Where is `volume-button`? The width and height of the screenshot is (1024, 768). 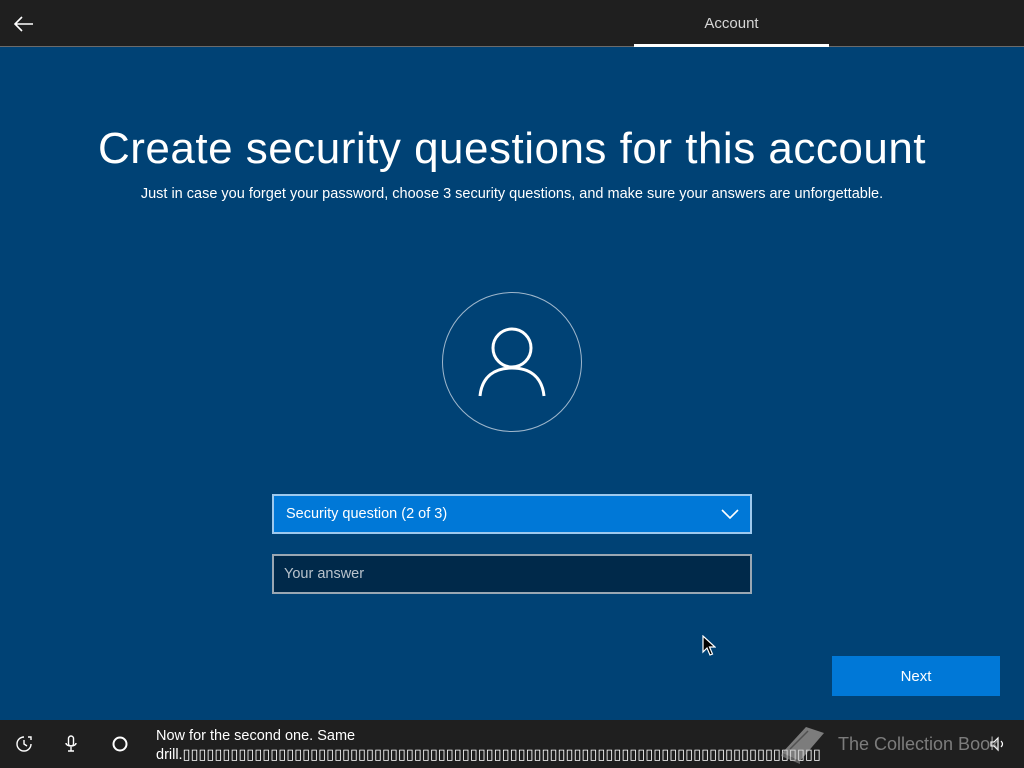
volume-button is located at coordinates (998, 744).